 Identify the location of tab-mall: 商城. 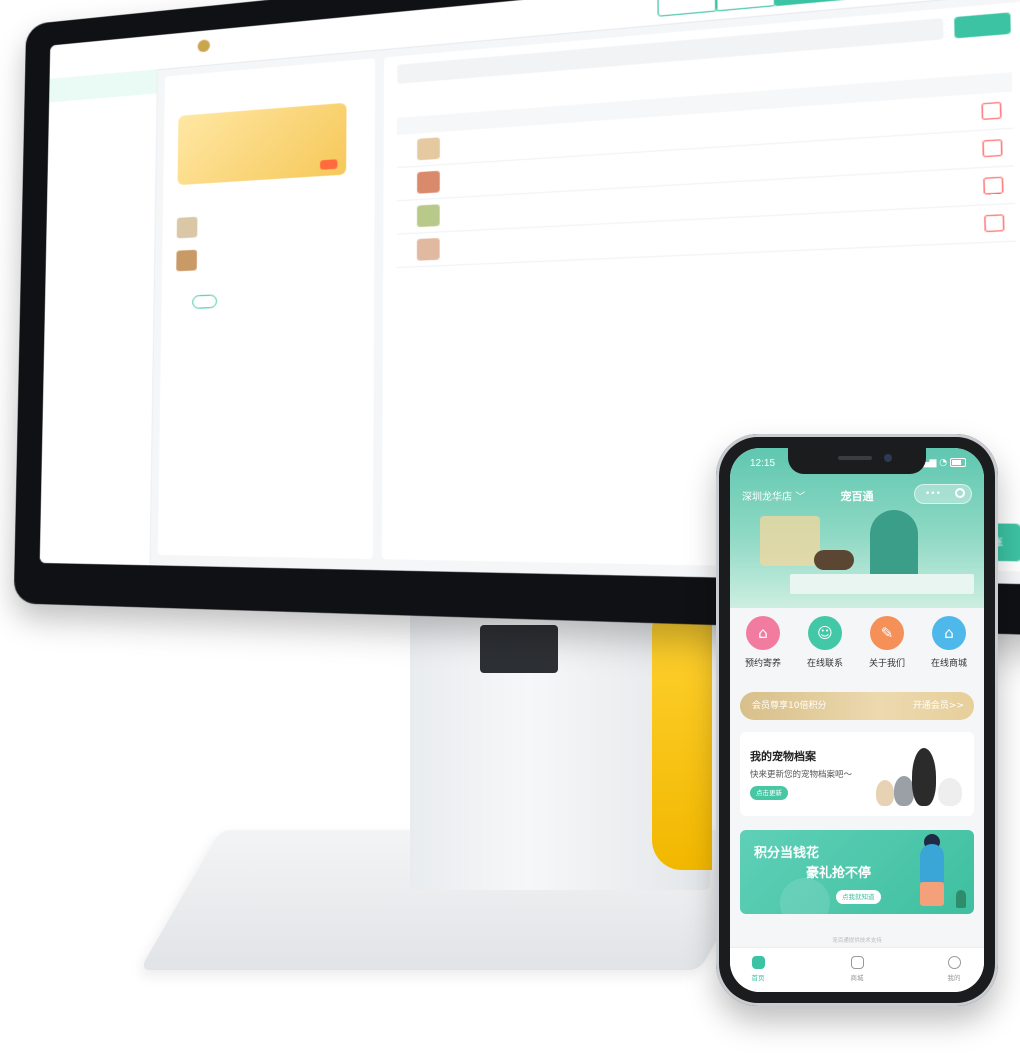
(857, 969).